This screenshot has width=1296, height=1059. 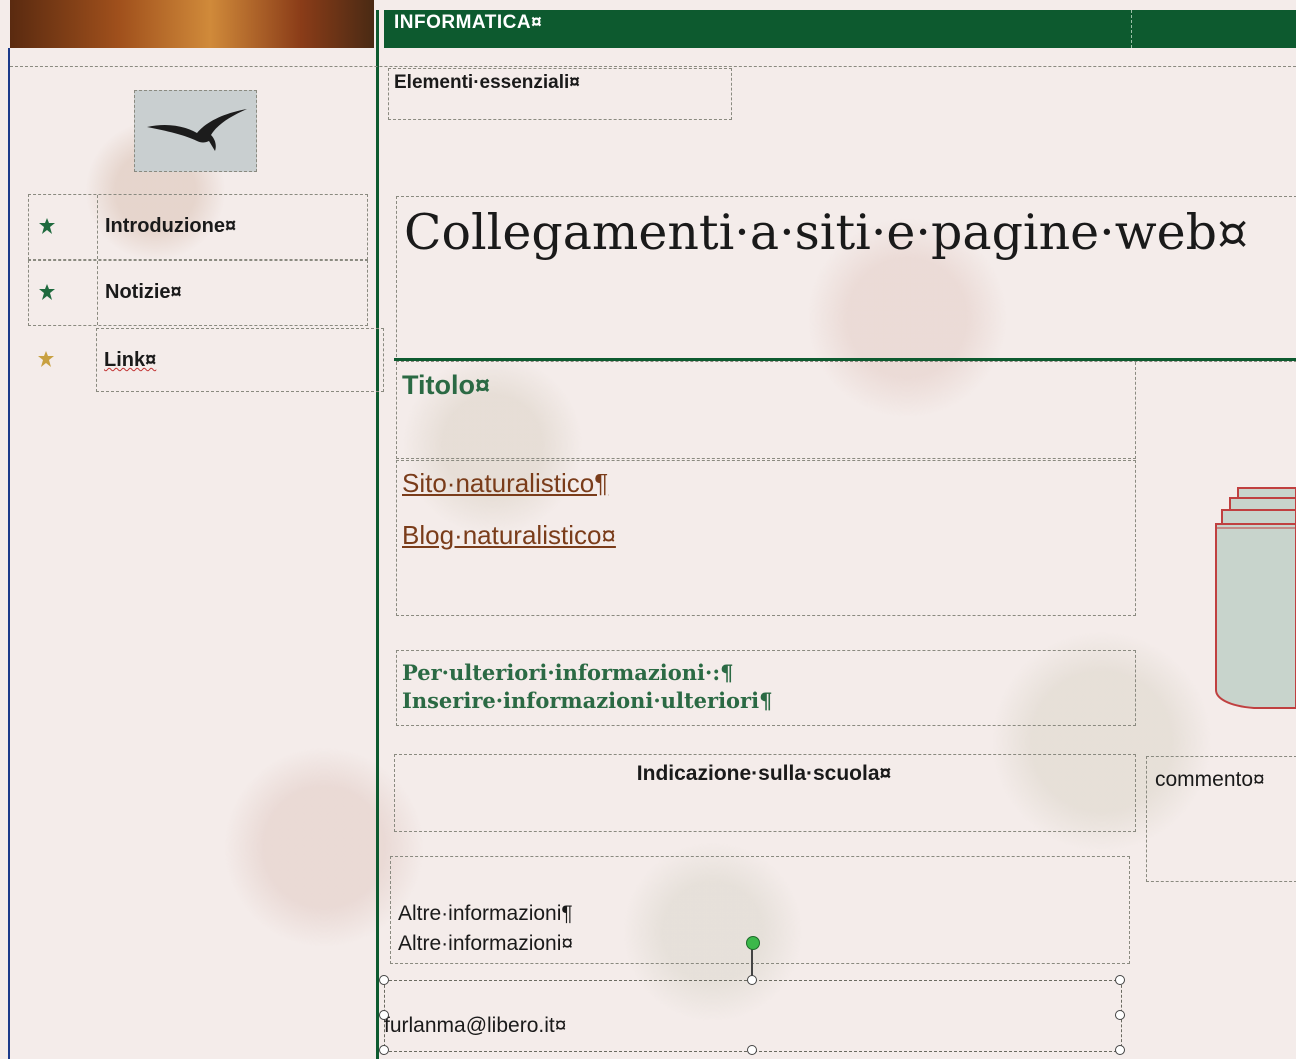 I want to click on link-sito-naturalistico: Sito·naturalistico¶, so click(x=505, y=483).